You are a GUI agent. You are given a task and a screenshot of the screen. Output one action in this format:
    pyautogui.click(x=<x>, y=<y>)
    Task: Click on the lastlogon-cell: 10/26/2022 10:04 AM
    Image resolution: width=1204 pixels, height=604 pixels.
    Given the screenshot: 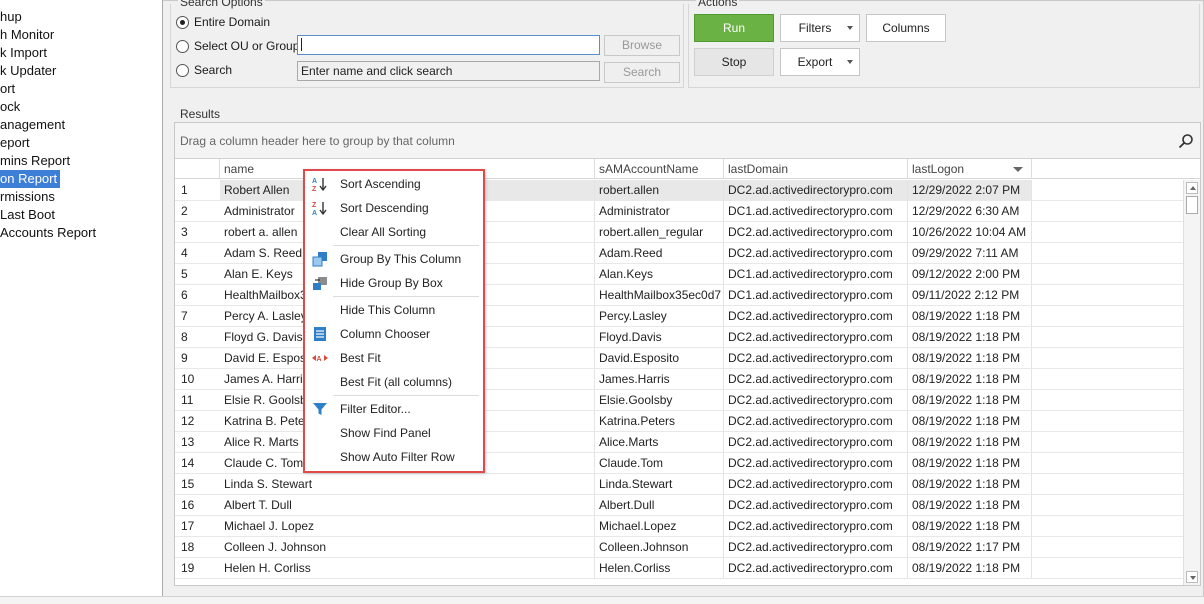 What is the action you would take?
    pyautogui.click(x=970, y=232)
    